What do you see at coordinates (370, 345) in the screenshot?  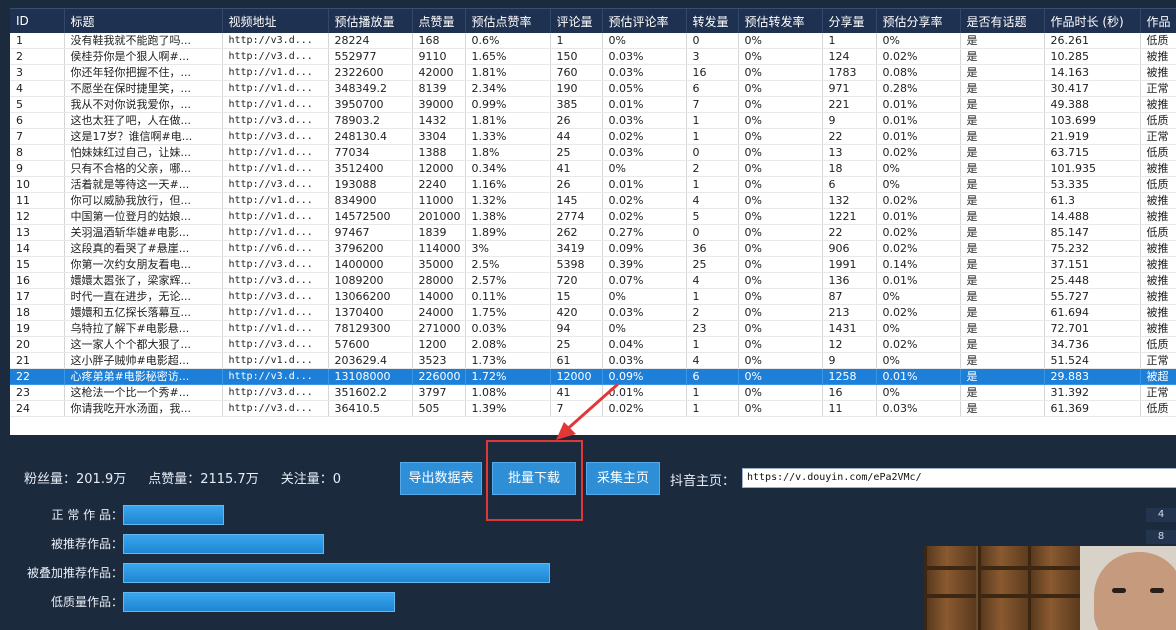 I see `table-cell: 57600` at bounding box center [370, 345].